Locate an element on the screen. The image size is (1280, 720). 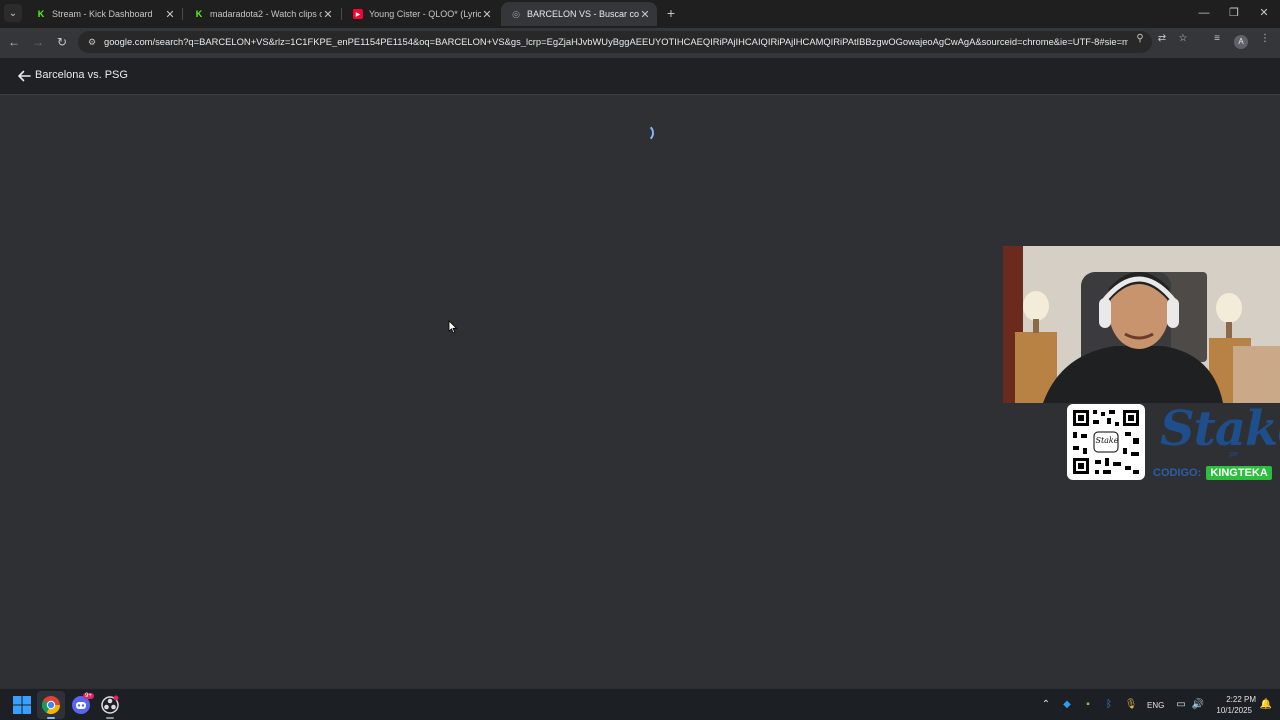
webcam-overlay is located at coordinates (1141, 324).